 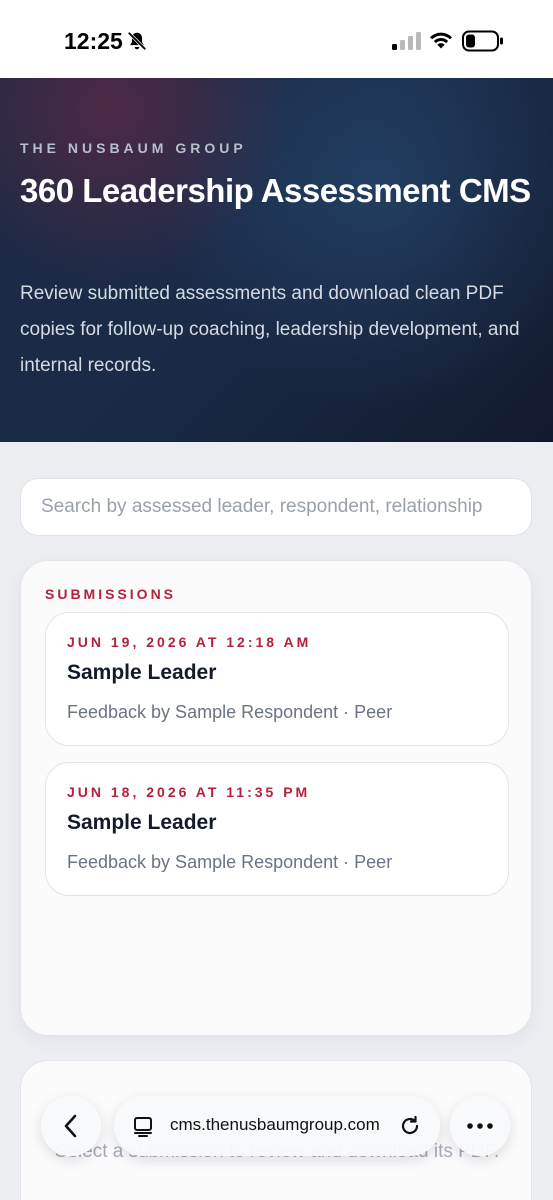 What do you see at coordinates (406, 41) in the screenshot?
I see `cellular-signal-icon` at bounding box center [406, 41].